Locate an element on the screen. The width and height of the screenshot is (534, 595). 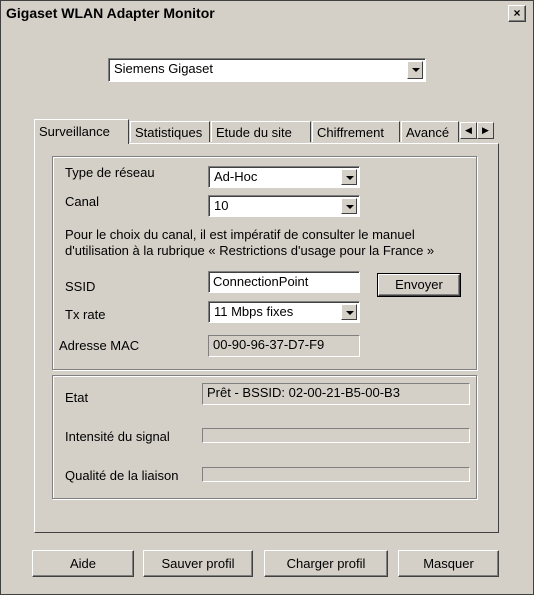
adapter-select-value: Siemens Gigaset is located at coordinates (163, 68).